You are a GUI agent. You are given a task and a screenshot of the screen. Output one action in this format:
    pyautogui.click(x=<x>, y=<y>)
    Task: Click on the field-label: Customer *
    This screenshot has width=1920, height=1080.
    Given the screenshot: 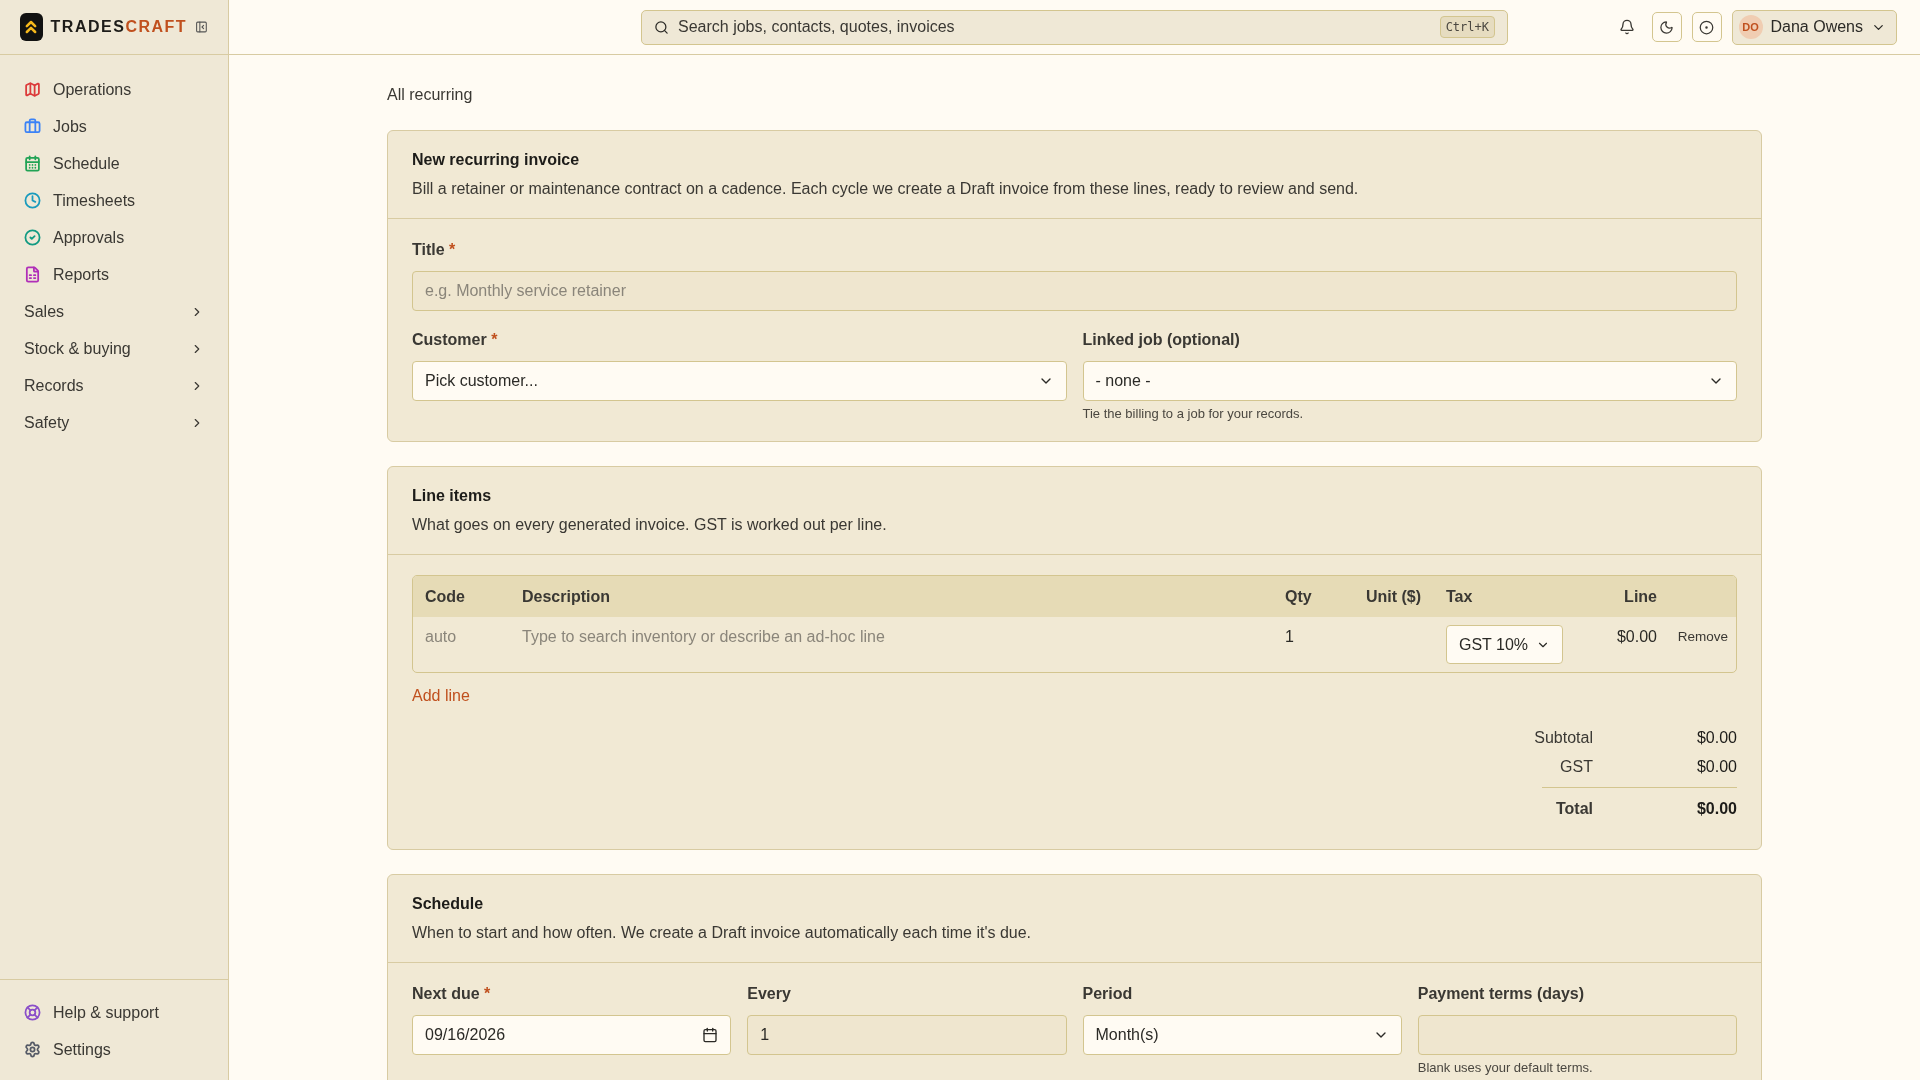 What is the action you would take?
    pyautogui.click(x=455, y=340)
    